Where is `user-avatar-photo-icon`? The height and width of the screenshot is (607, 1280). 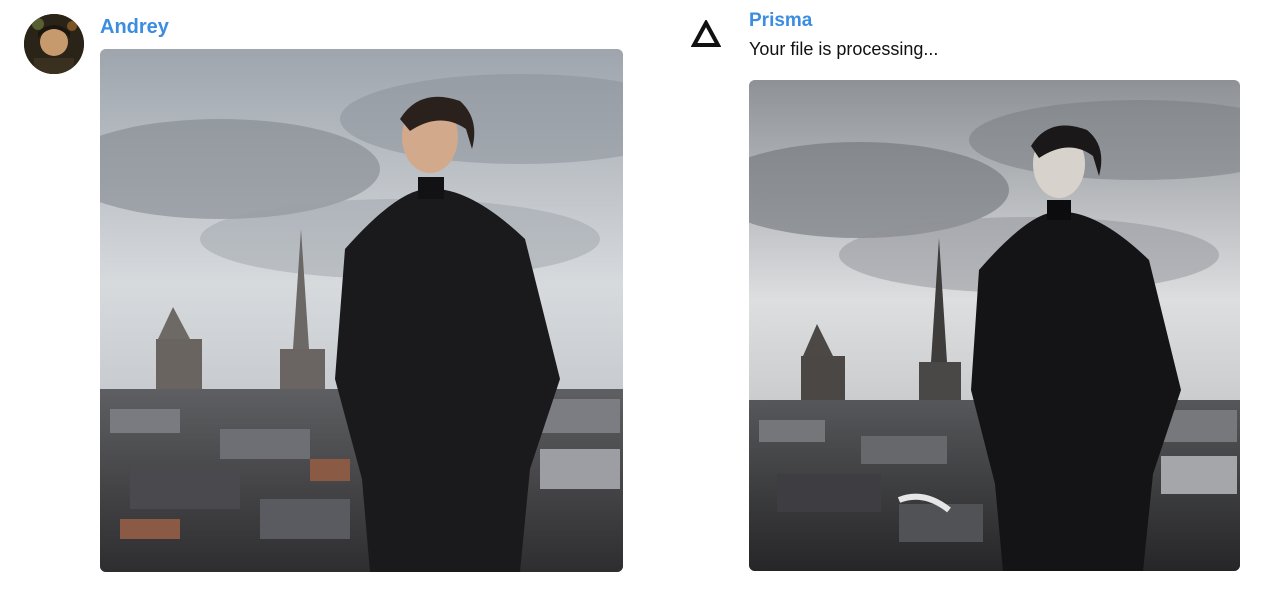
user-avatar-photo-icon is located at coordinates (54, 44).